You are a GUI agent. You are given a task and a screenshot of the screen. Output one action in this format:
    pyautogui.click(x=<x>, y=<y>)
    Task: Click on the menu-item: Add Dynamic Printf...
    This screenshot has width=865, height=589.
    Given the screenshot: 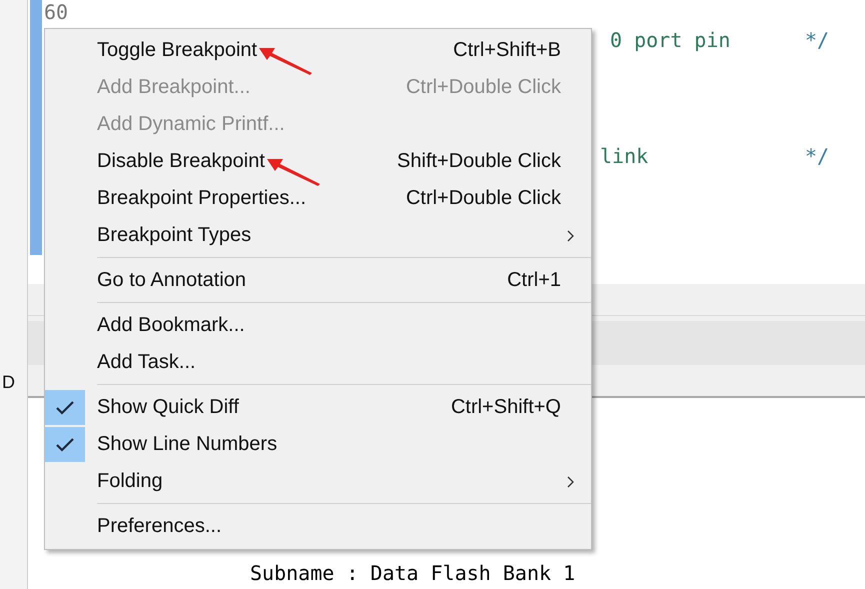 What is the action you would take?
    pyautogui.click(x=191, y=124)
    